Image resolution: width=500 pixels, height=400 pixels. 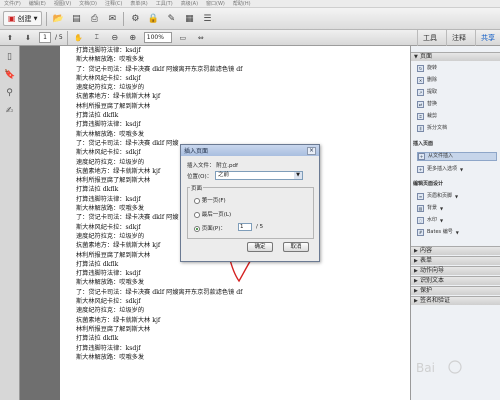 I want to click on menu-forms: 表单(R), so click(x=138, y=3).